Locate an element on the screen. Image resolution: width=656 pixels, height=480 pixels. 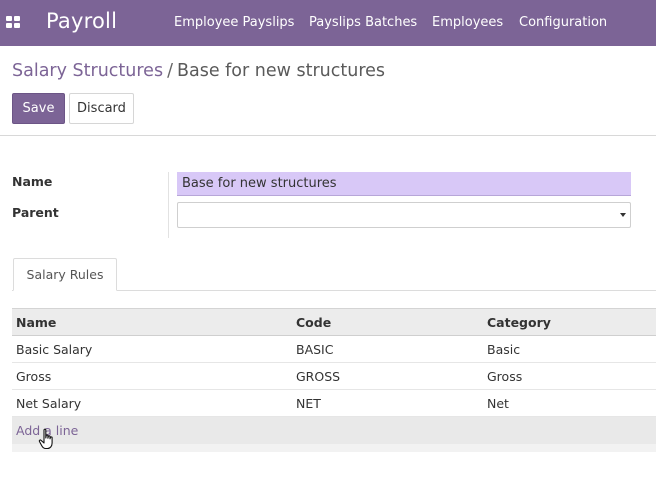
cell-name: Basic Salary is located at coordinates (54, 349).